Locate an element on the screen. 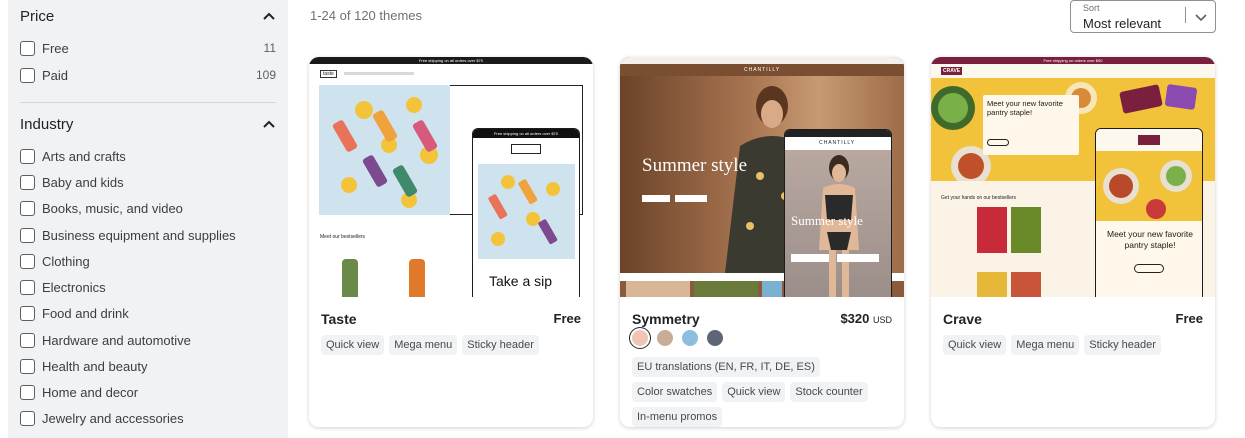 The width and height of the screenshot is (1245, 438). filter-option-jewelry-accessories: Jewelry and accessories is located at coordinates (148, 418).